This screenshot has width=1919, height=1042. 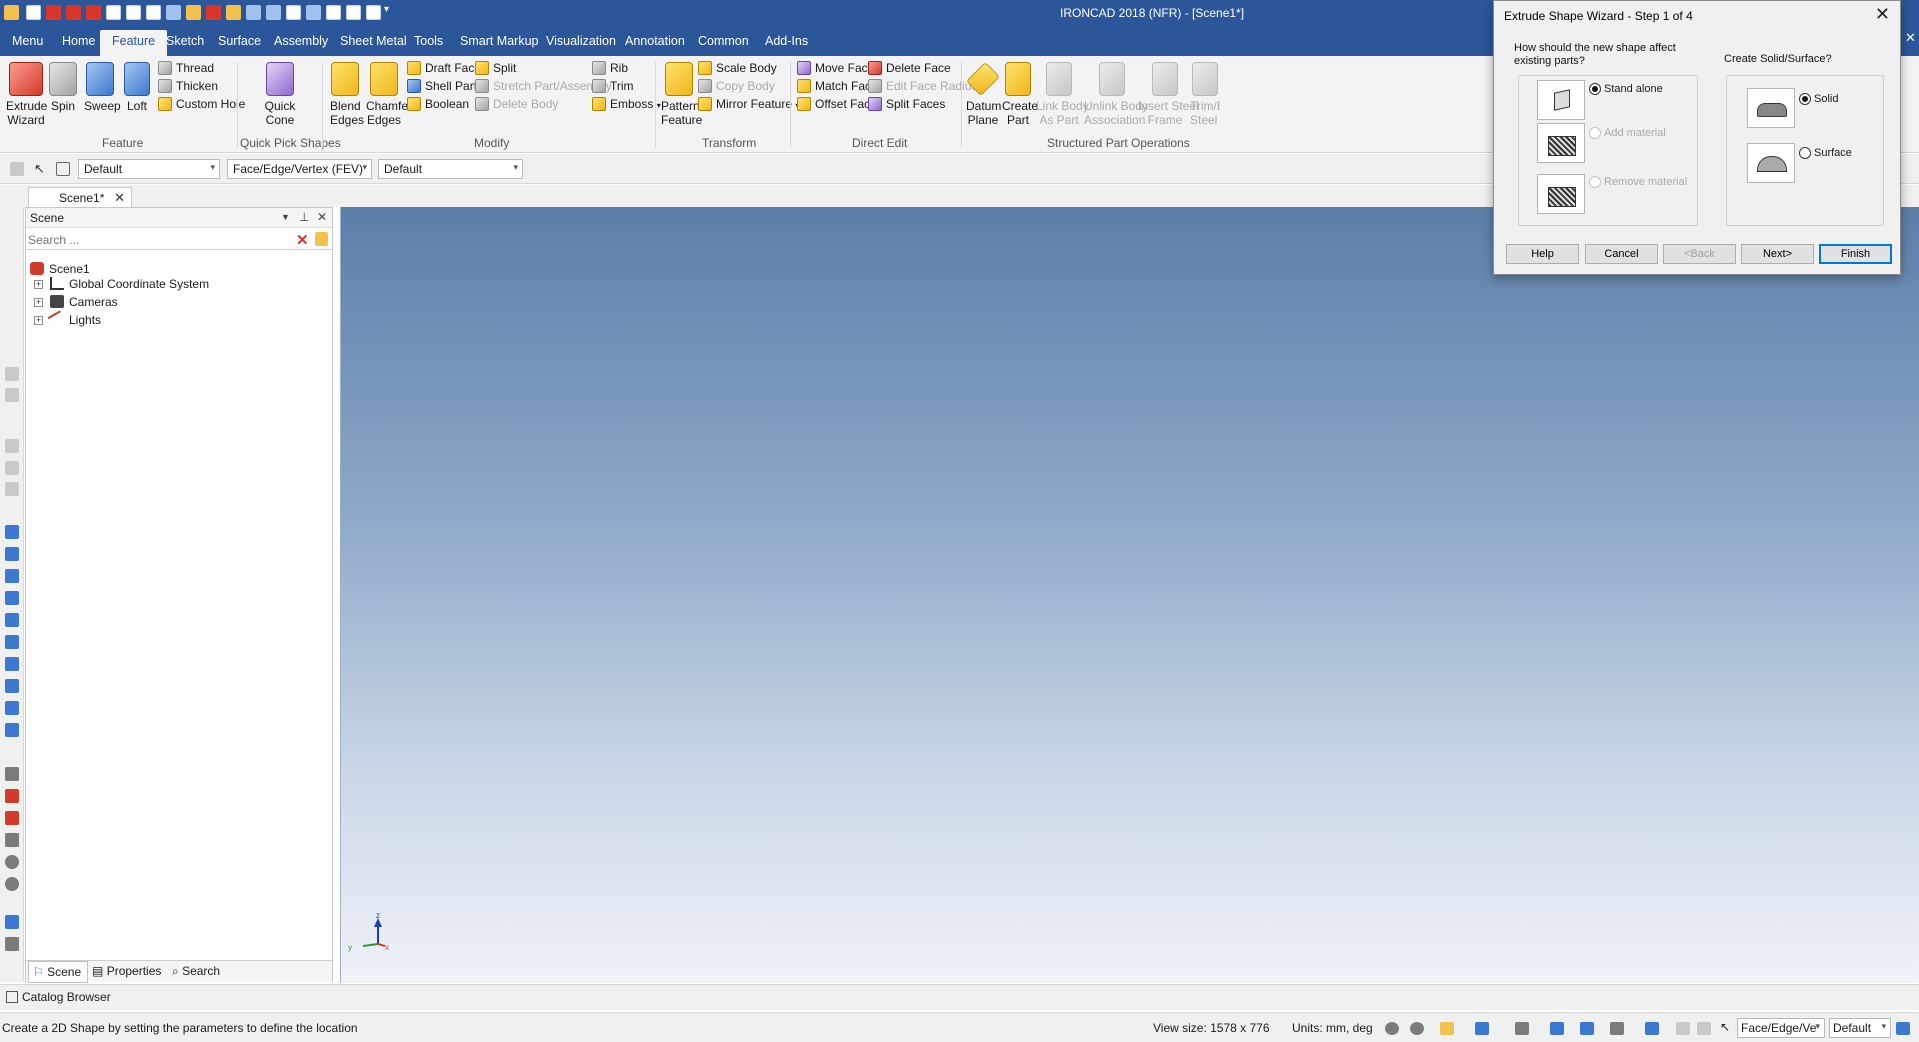 What do you see at coordinates (63, 87) in the screenshot?
I see `spin-button: Spin` at bounding box center [63, 87].